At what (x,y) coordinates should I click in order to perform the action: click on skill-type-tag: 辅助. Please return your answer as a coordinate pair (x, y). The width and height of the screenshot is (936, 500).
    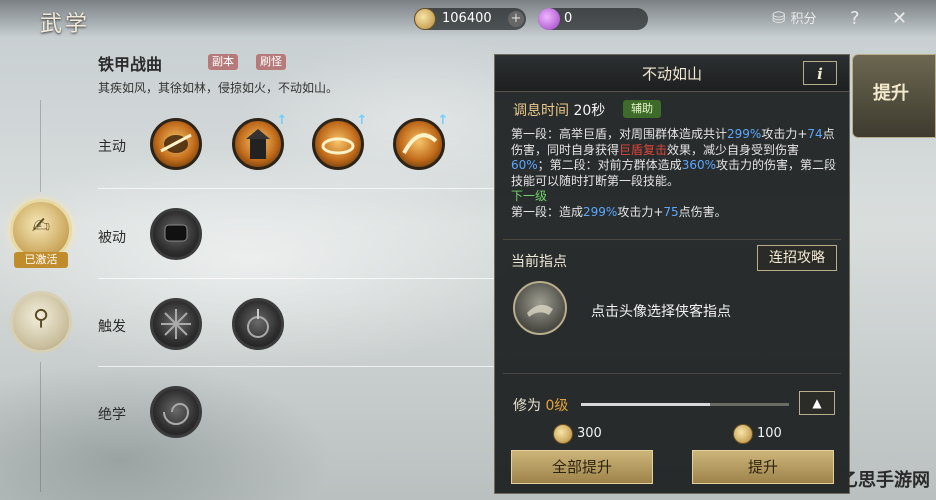
    Looking at the image, I should click on (642, 109).